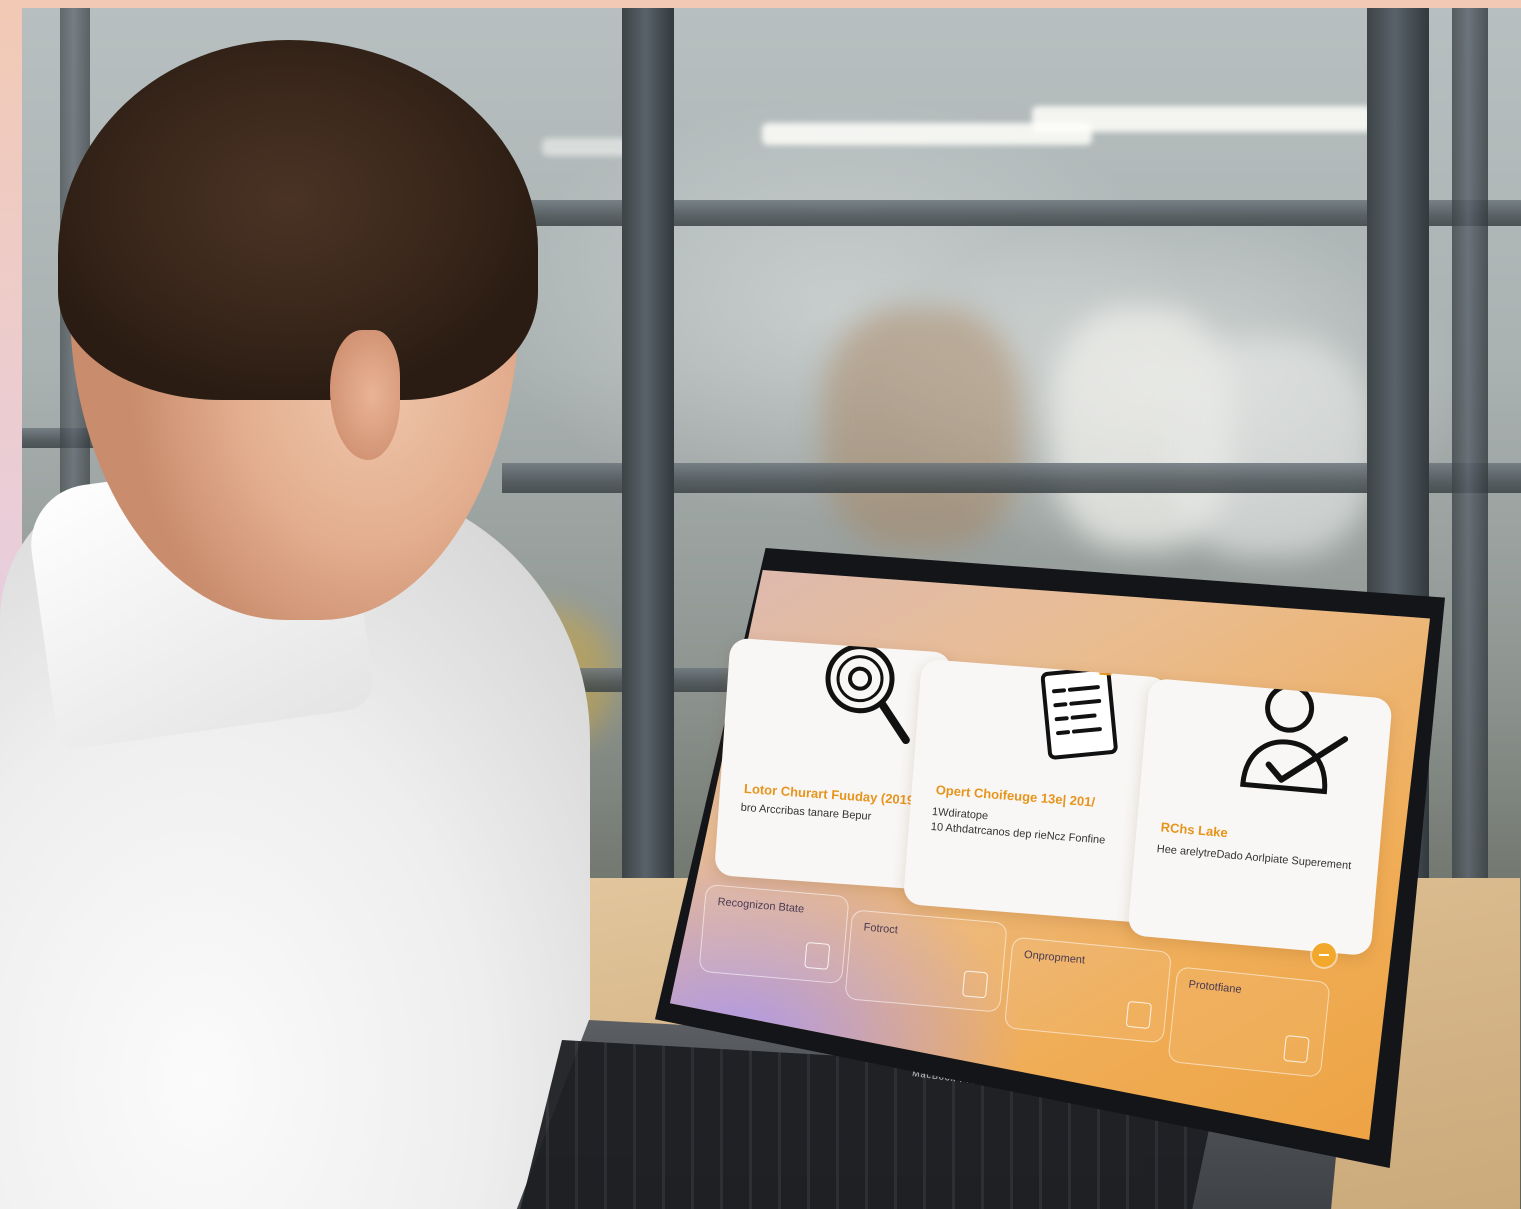 The width and height of the screenshot is (1521, 1209). I want to click on card-subtitle: Hee arelytreDado Aorlpiate Superement, so click(1254, 858).